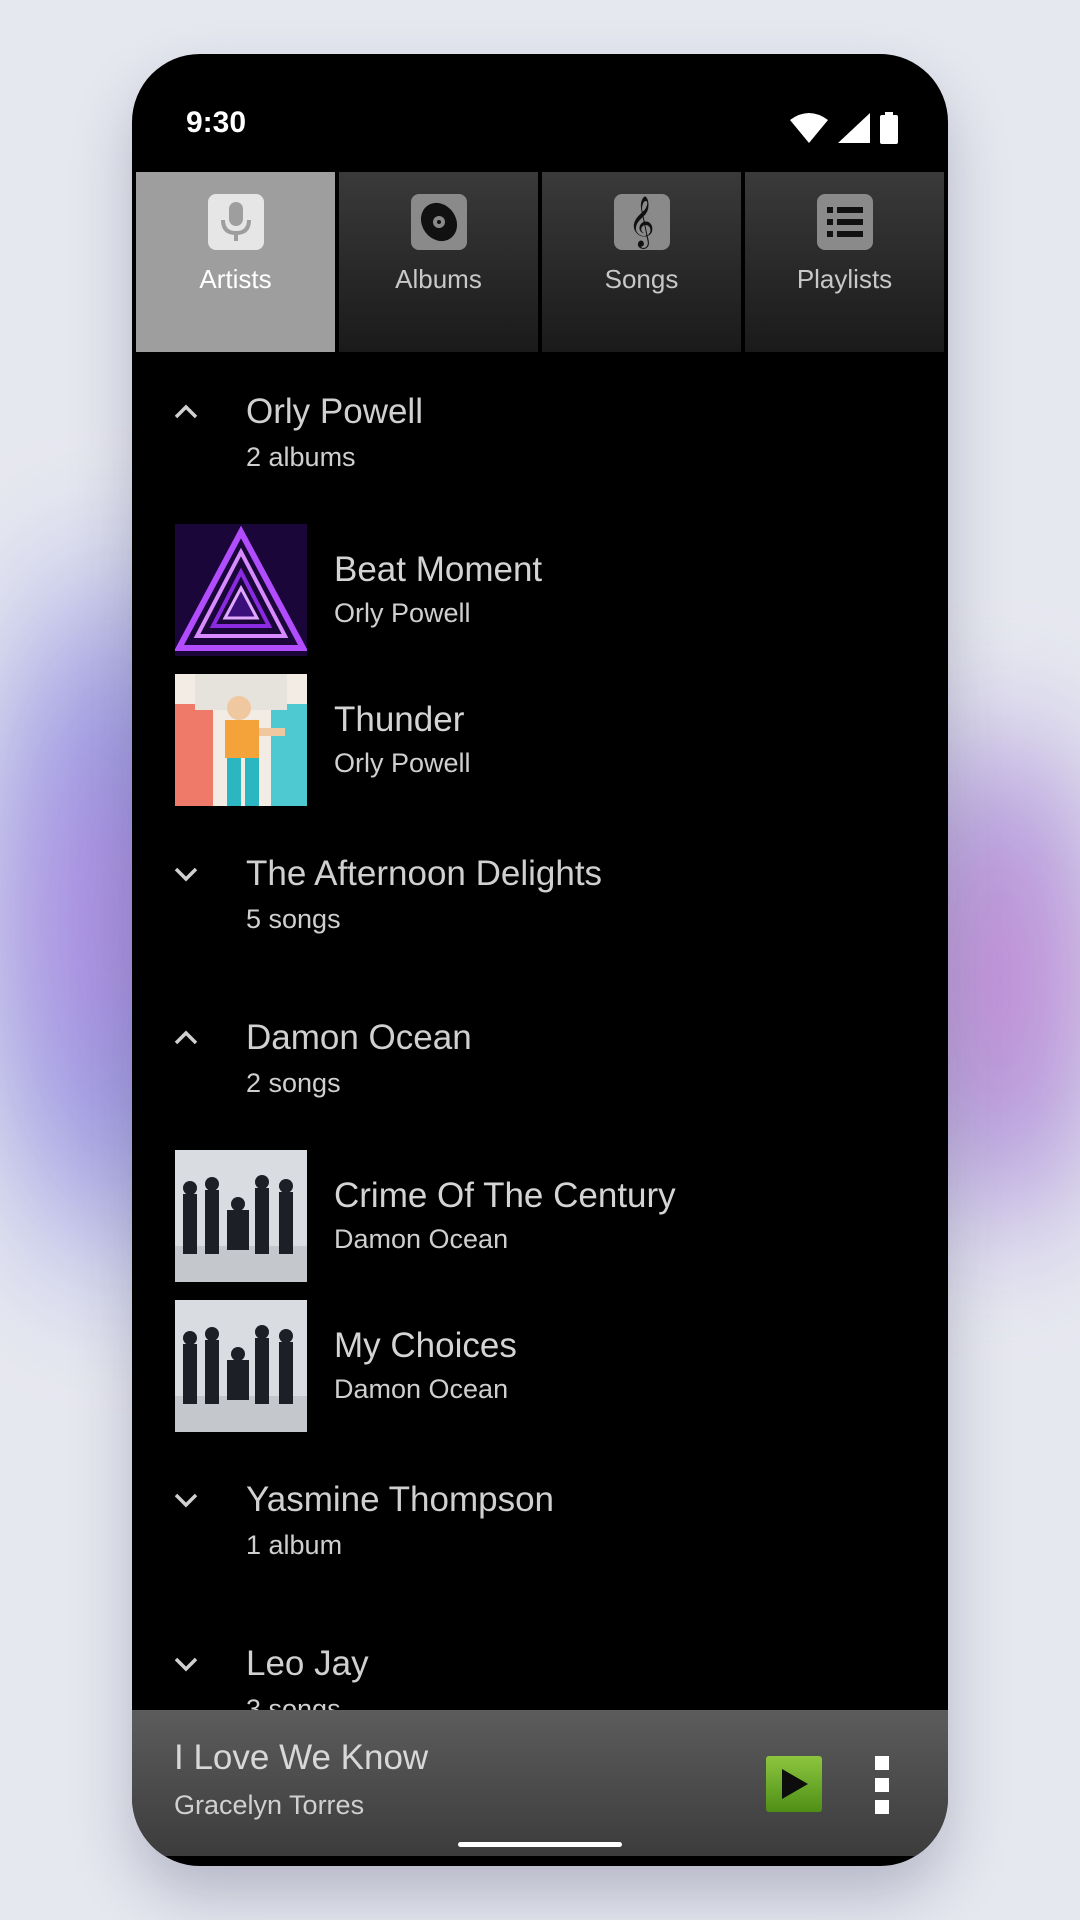 This screenshot has height=1920, width=1080. What do you see at coordinates (540, 1216) in the screenshot?
I see `list-item: Crime Of The Century Damon Ocean` at bounding box center [540, 1216].